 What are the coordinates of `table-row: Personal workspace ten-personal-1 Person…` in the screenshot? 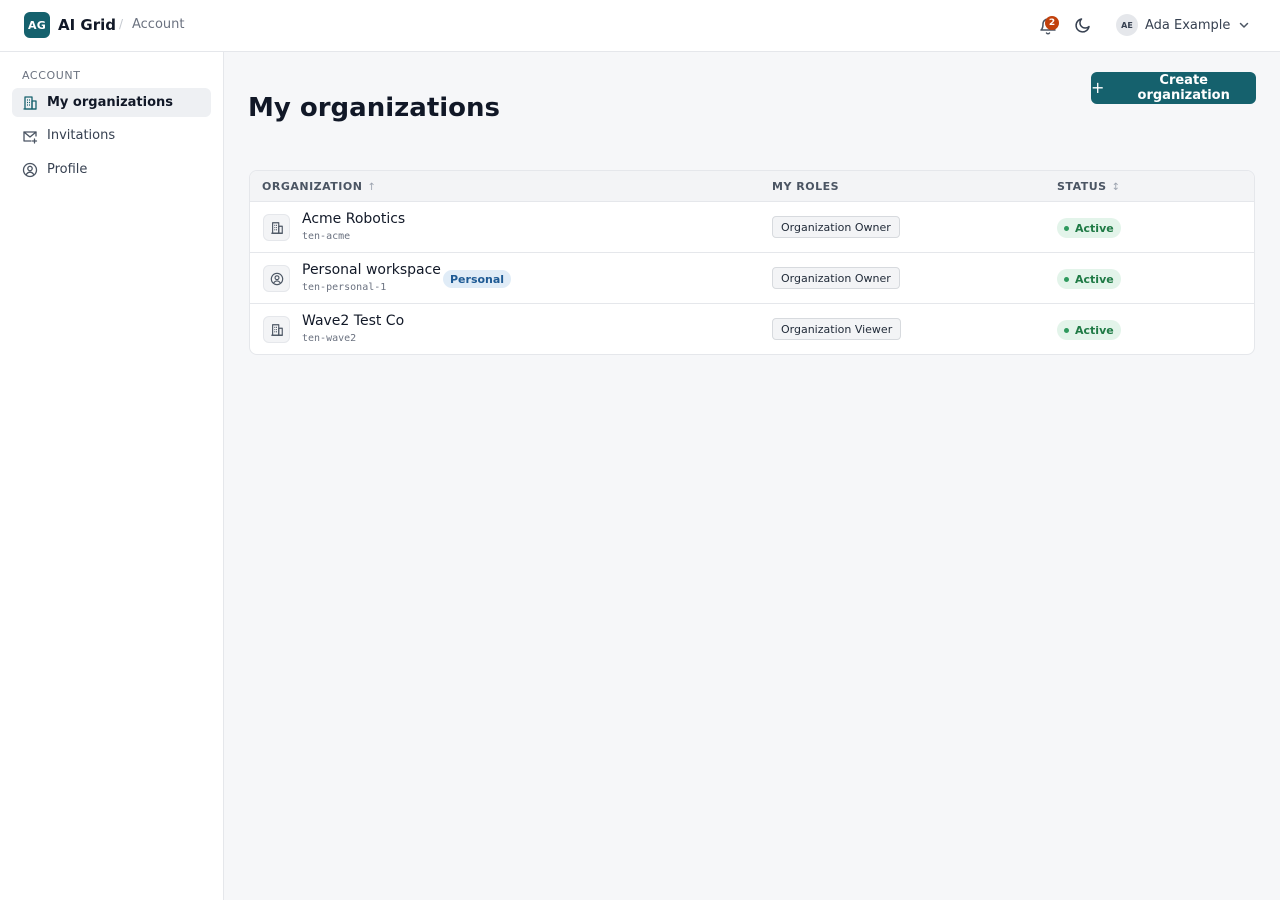 It's located at (752, 278).